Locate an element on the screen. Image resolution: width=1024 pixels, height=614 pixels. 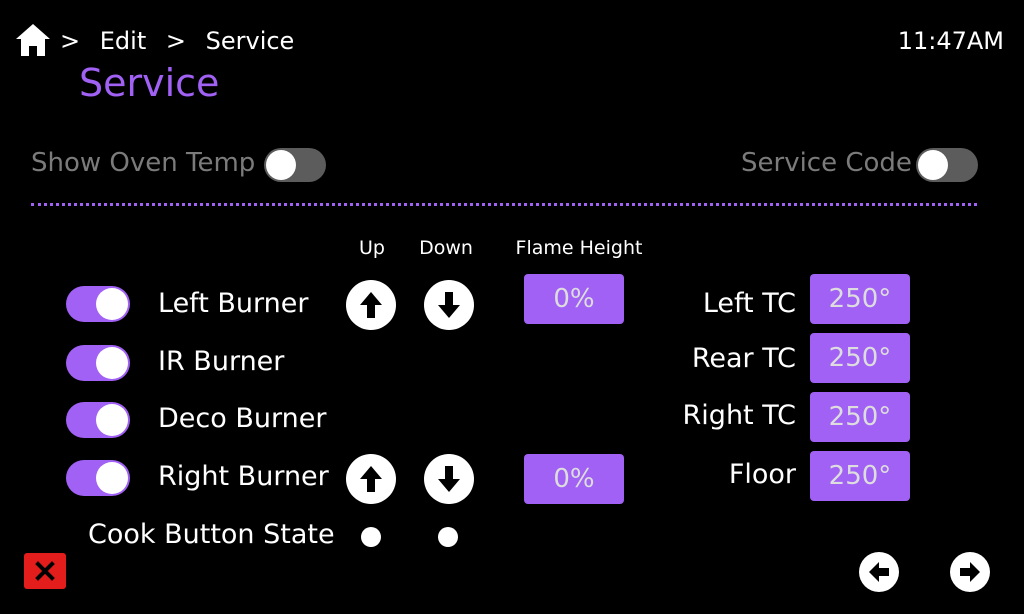
breadcrumb-edit: Edit is located at coordinates (123, 41).